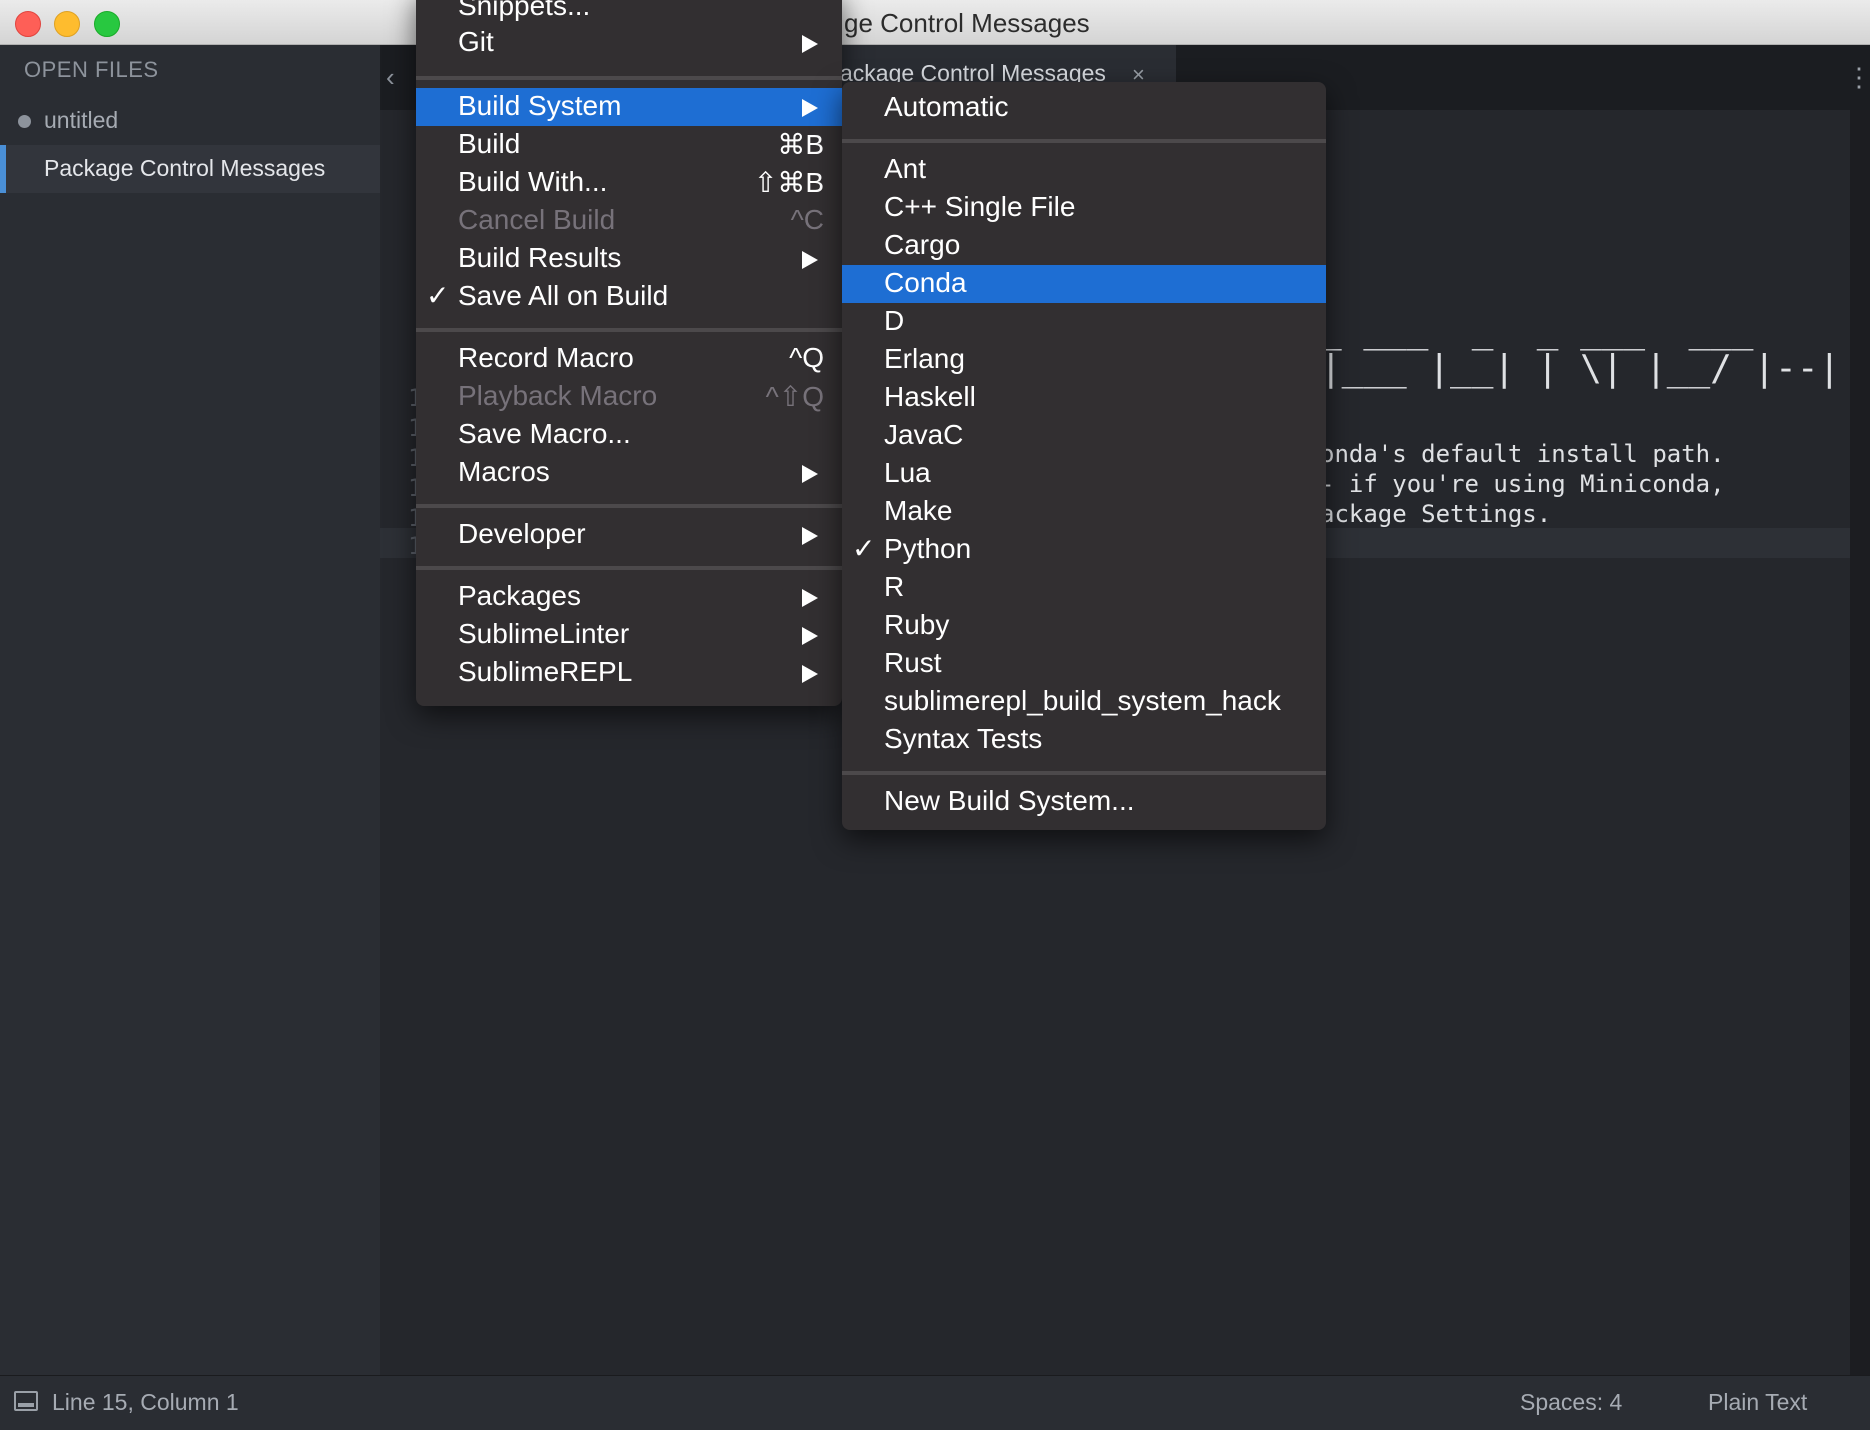 The height and width of the screenshot is (1430, 1870). I want to click on chevron-left-icon: ‹, so click(390, 77).